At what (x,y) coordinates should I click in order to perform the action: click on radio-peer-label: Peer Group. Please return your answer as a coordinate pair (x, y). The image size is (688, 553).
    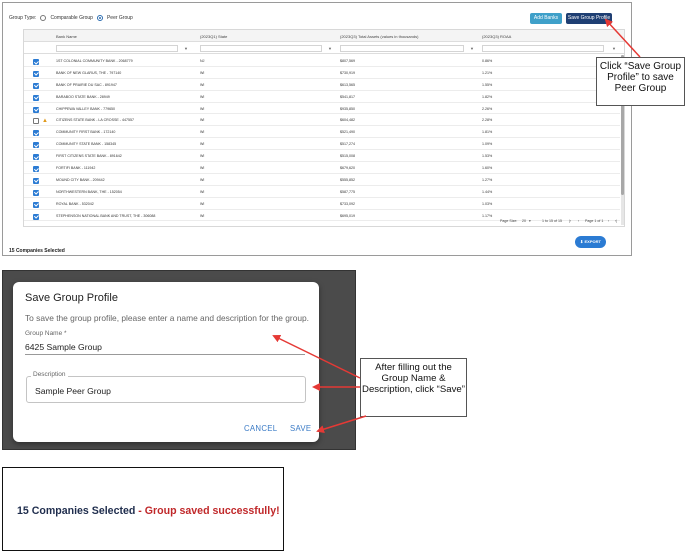
    Looking at the image, I should click on (119, 18).